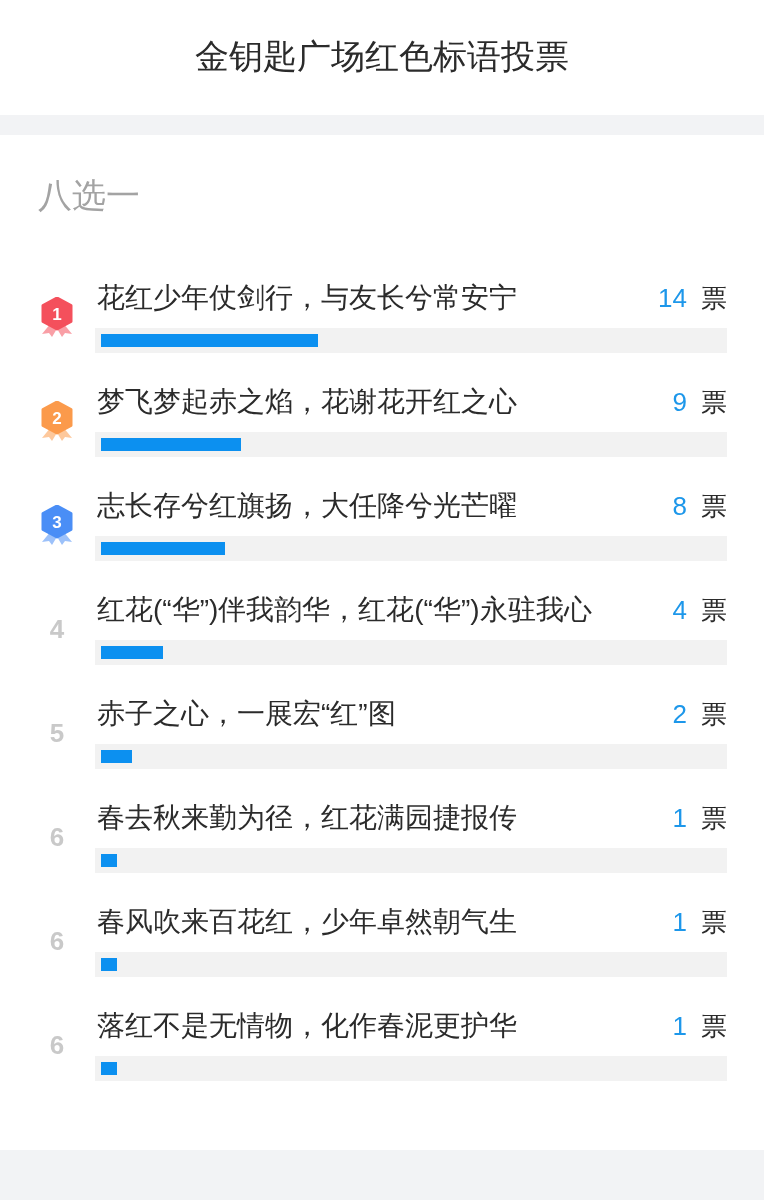  What do you see at coordinates (344, 610) in the screenshot?
I see `option-text: 红花(“华”)伴我韵华，红花(“华”)永驻我心` at bounding box center [344, 610].